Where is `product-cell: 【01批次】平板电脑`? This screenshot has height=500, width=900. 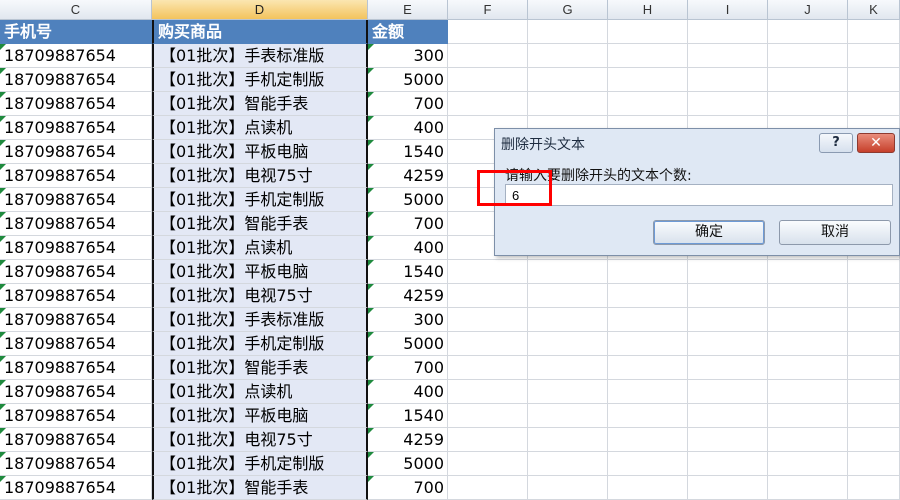 product-cell: 【01批次】平板电脑 is located at coordinates (260, 152).